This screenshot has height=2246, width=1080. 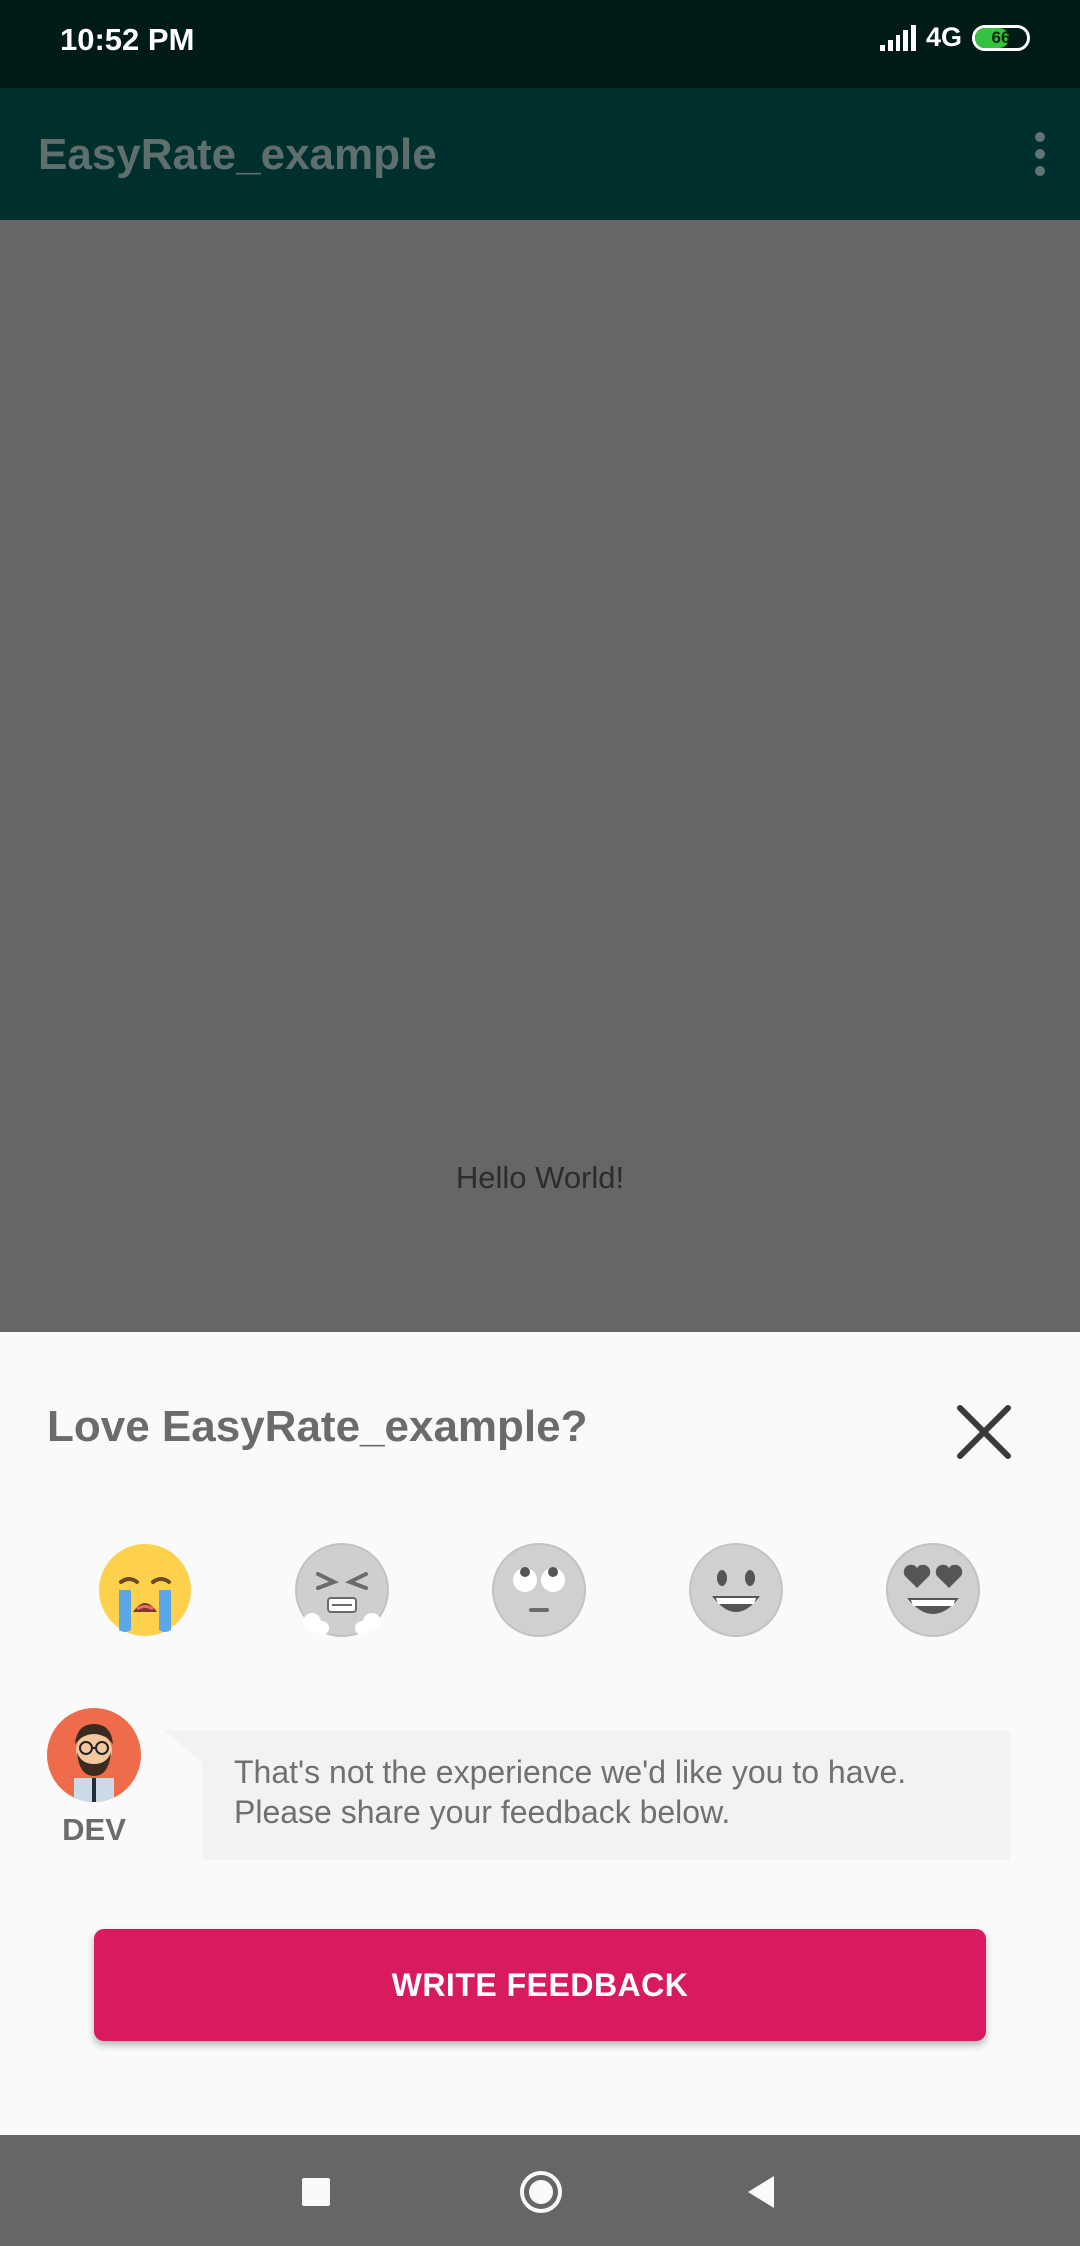 What do you see at coordinates (540, 44) in the screenshot?
I see `status-bar: 10:52 PM 4G 66` at bounding box center [540, 44].